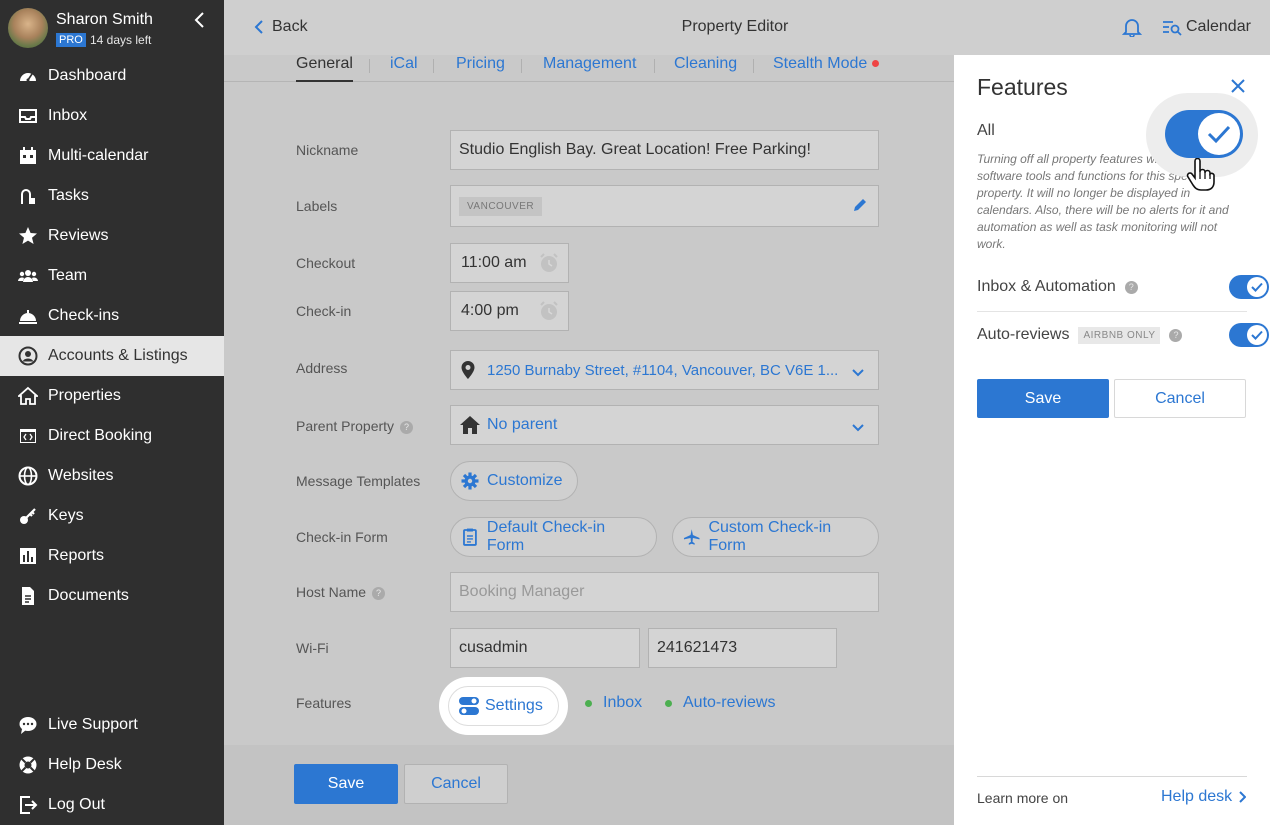 The height and width of the screenshot is (825, 1270). What do you see at coordinates (118, 355) in the screenshot?
I see `sidebar-item-label: Accounts & Listings` at bounding box center [118, 355].